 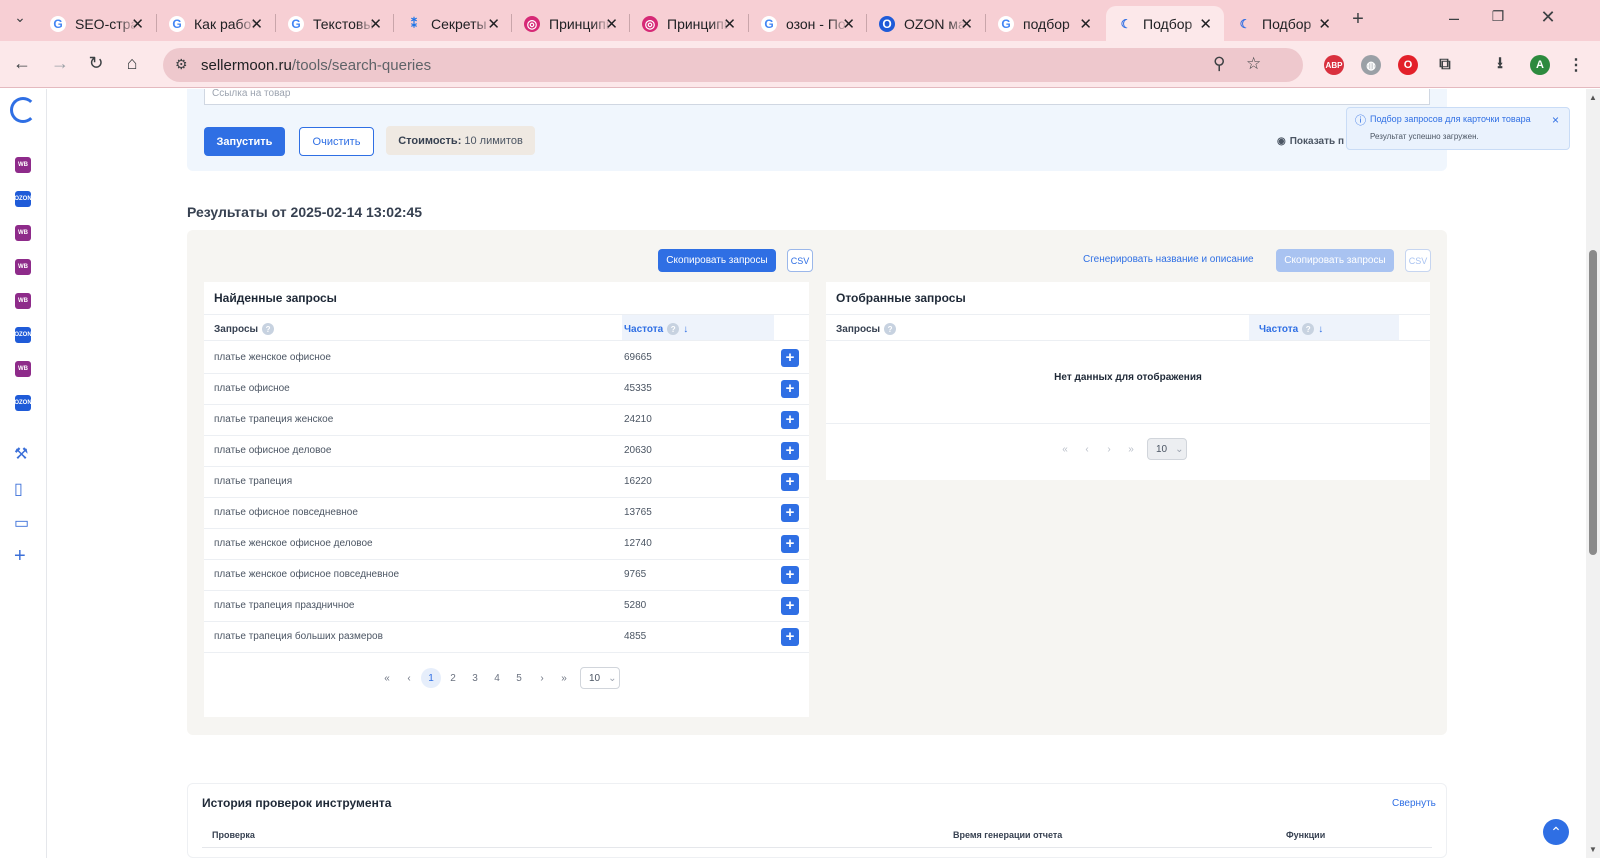 I want to click on product-link-input: Ссылка на товар, so click(x=817, y=97).